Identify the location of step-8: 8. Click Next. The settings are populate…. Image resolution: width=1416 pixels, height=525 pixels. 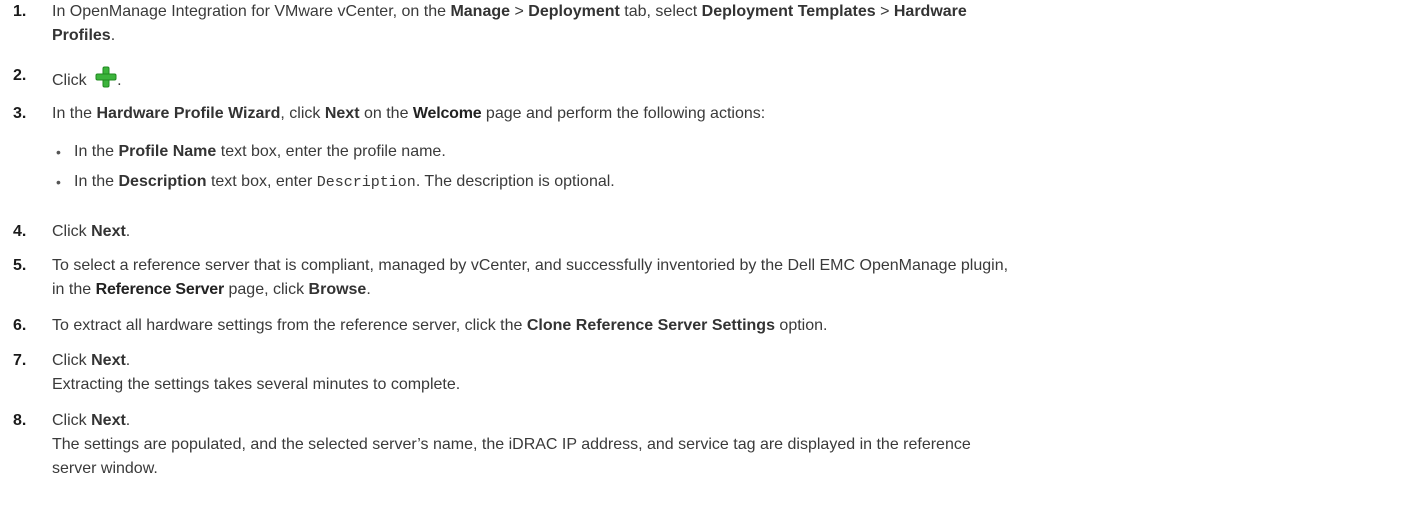
(713, 445).